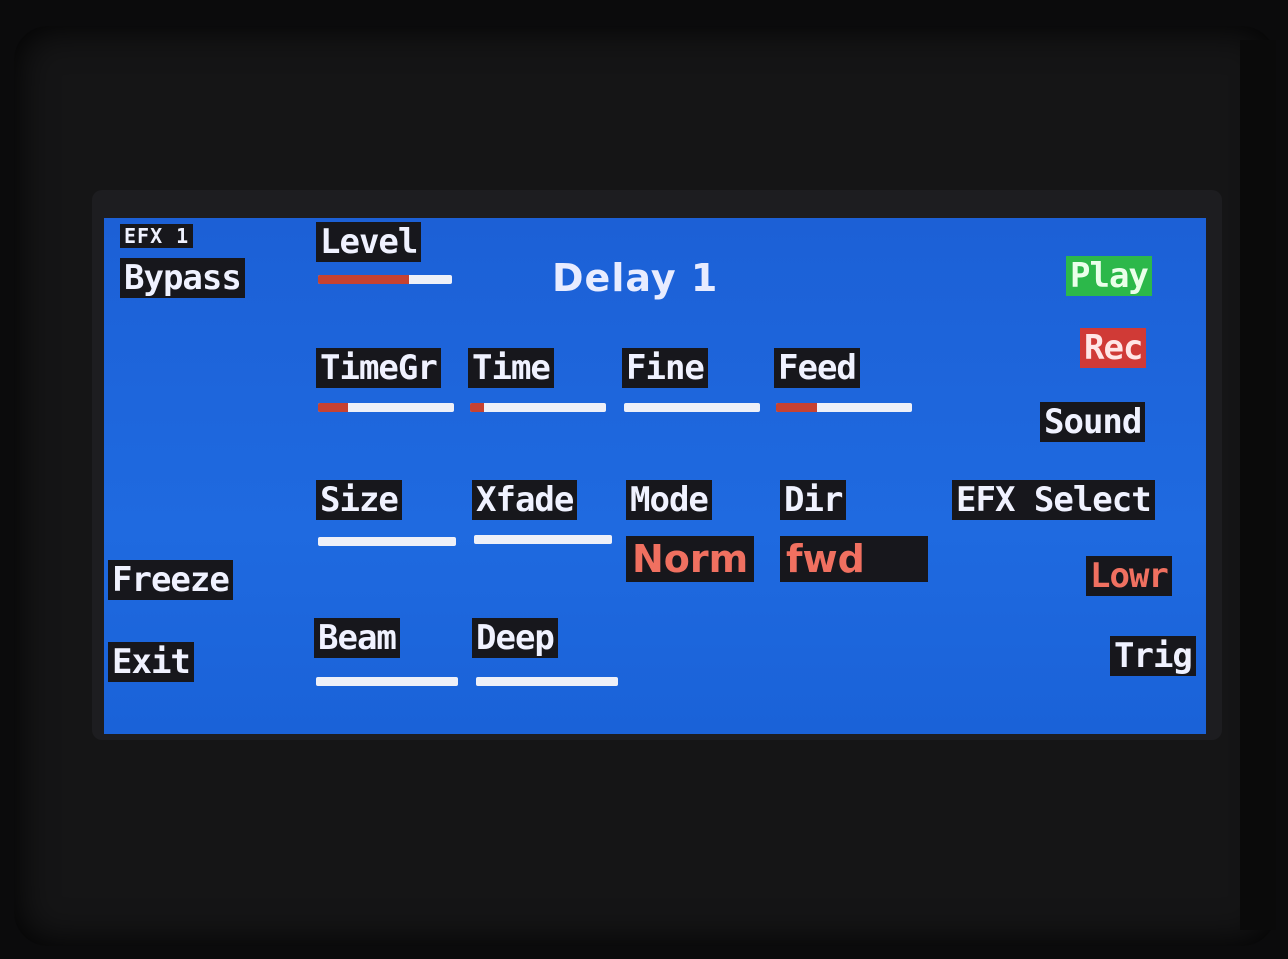  Describe the element at coordinates (333, 407) in the screenshot. I see `timegr-fill` at that location.